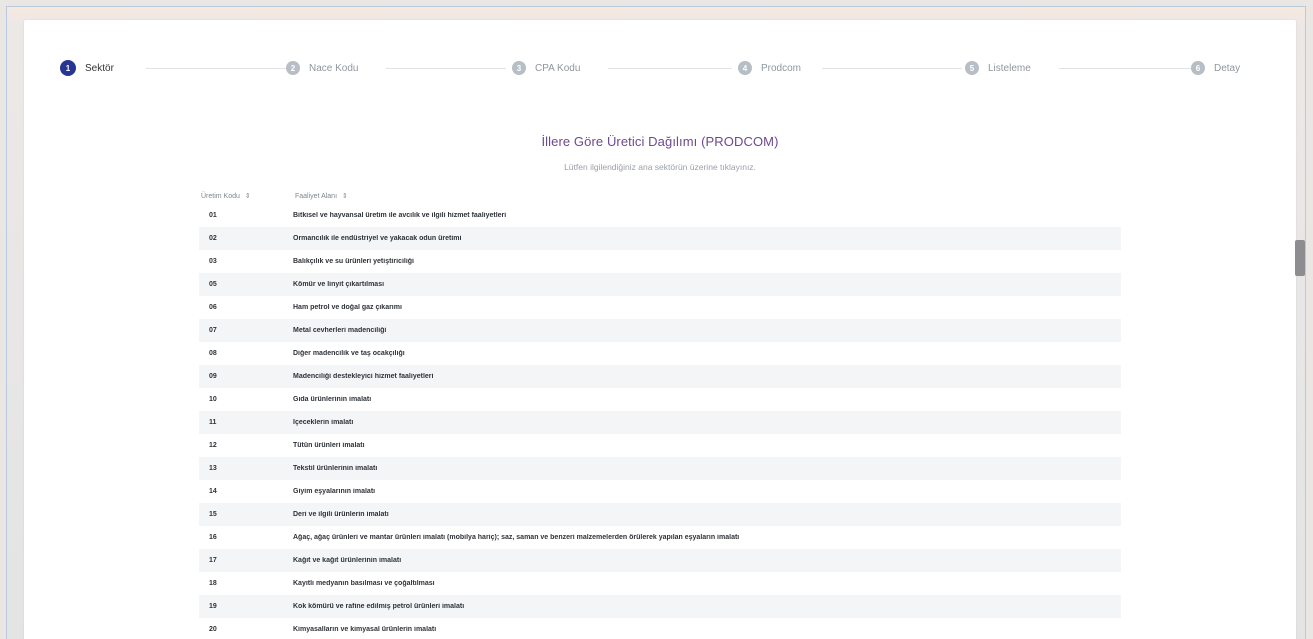  Describe the element at coordinates (213, 399) in the screenshot. I see `row-code: 10` at that location.